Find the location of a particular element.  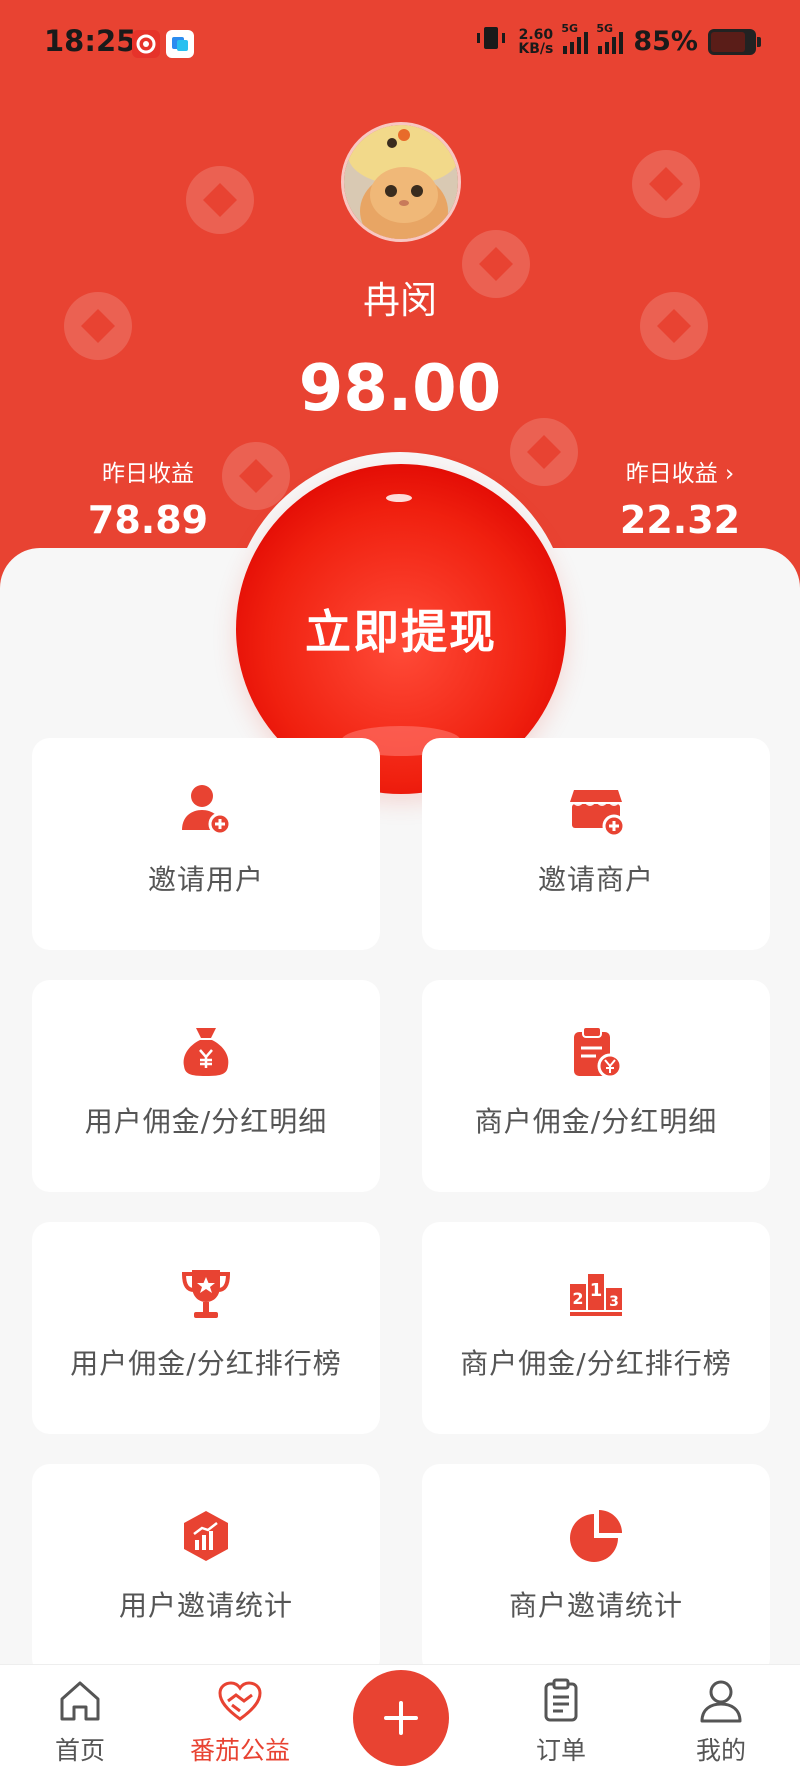

network-speed: 2.60 KB/s is located at coordinates (535, 42).